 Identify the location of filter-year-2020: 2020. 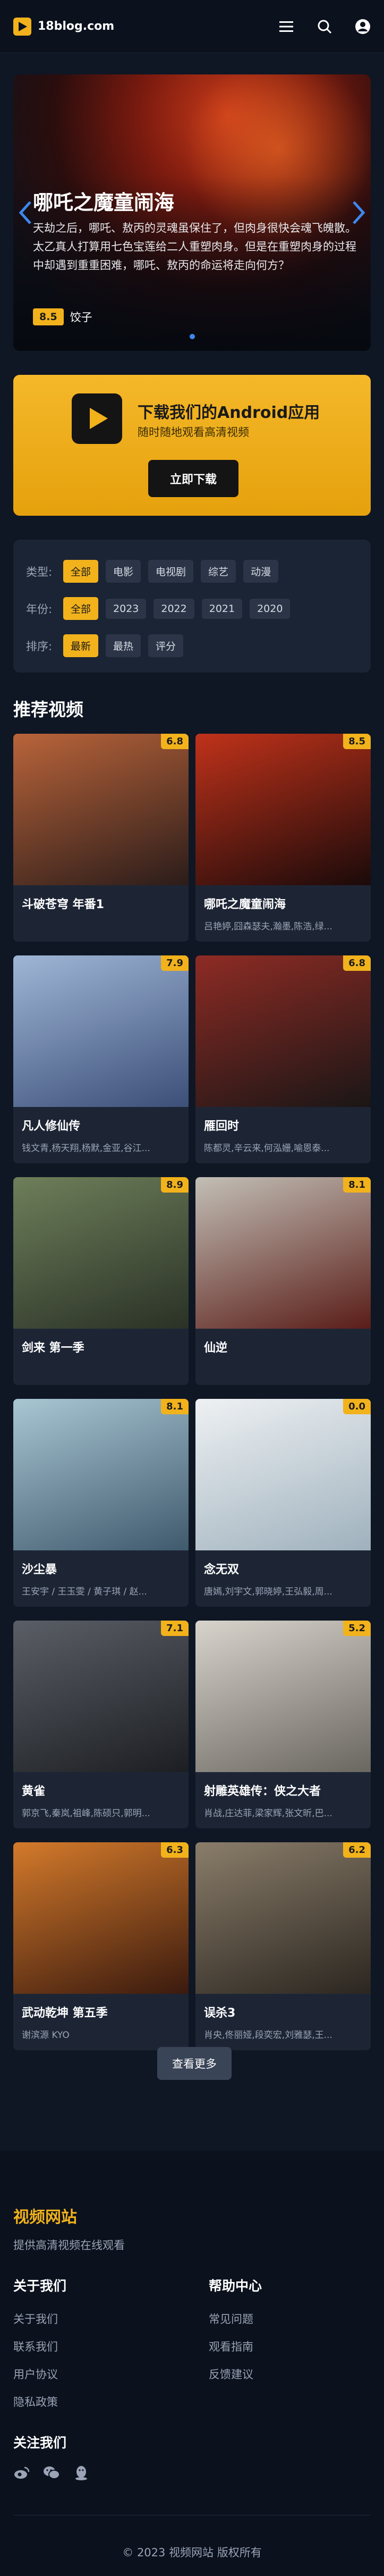
(270, 608).